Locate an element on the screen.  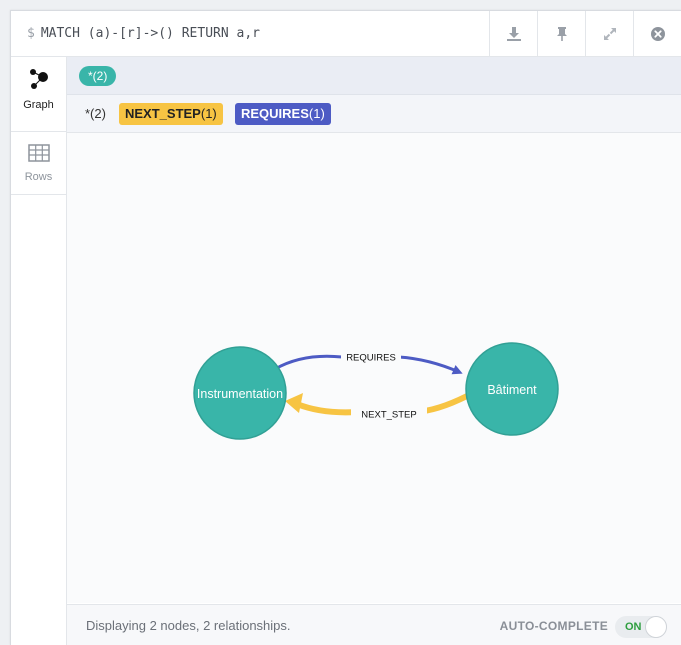
autocomplete-label: AUTO-COMPLETE is located at coordinates (553, 626).